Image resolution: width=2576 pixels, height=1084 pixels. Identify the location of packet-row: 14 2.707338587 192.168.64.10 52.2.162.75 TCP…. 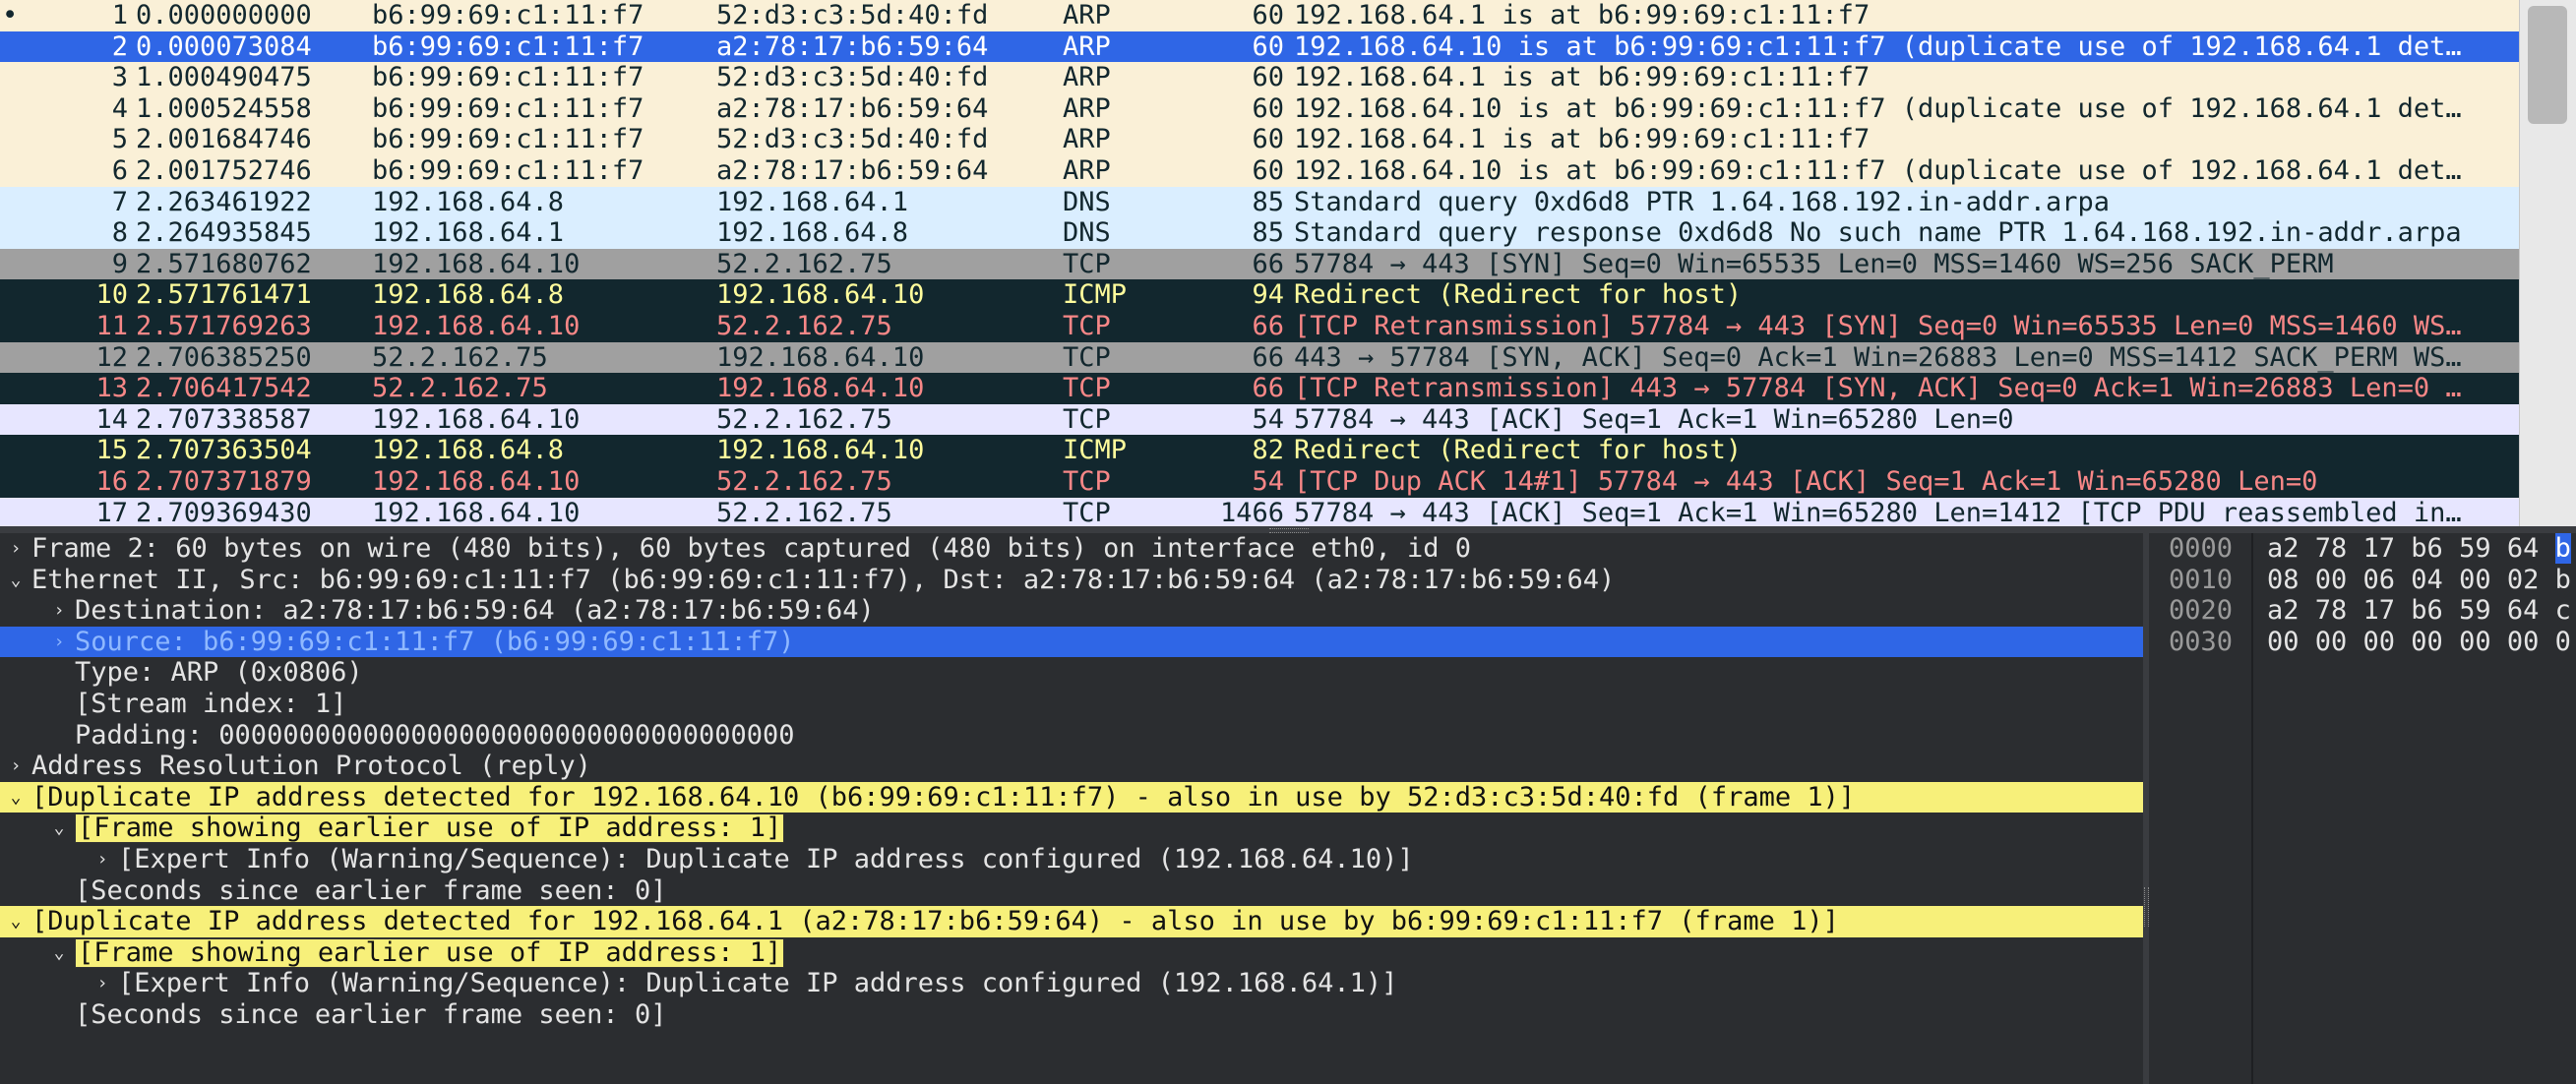
(1259, 420).